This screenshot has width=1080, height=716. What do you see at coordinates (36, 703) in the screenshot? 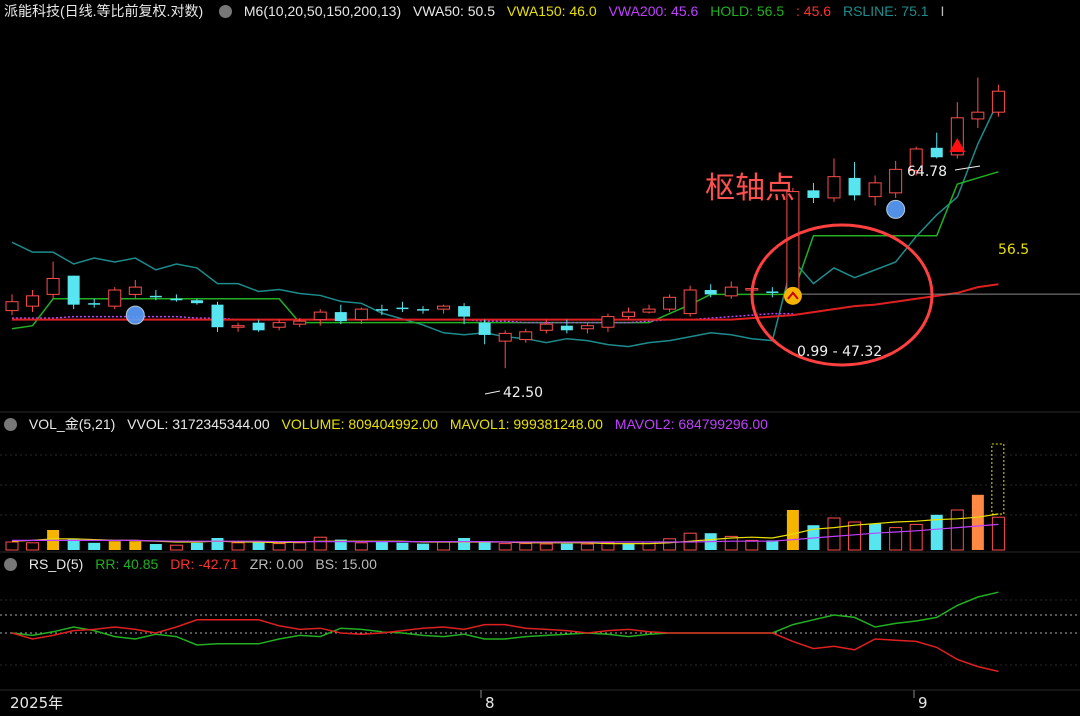
I see `x-axis-label: 2025年` at bounding box center [36, 703].